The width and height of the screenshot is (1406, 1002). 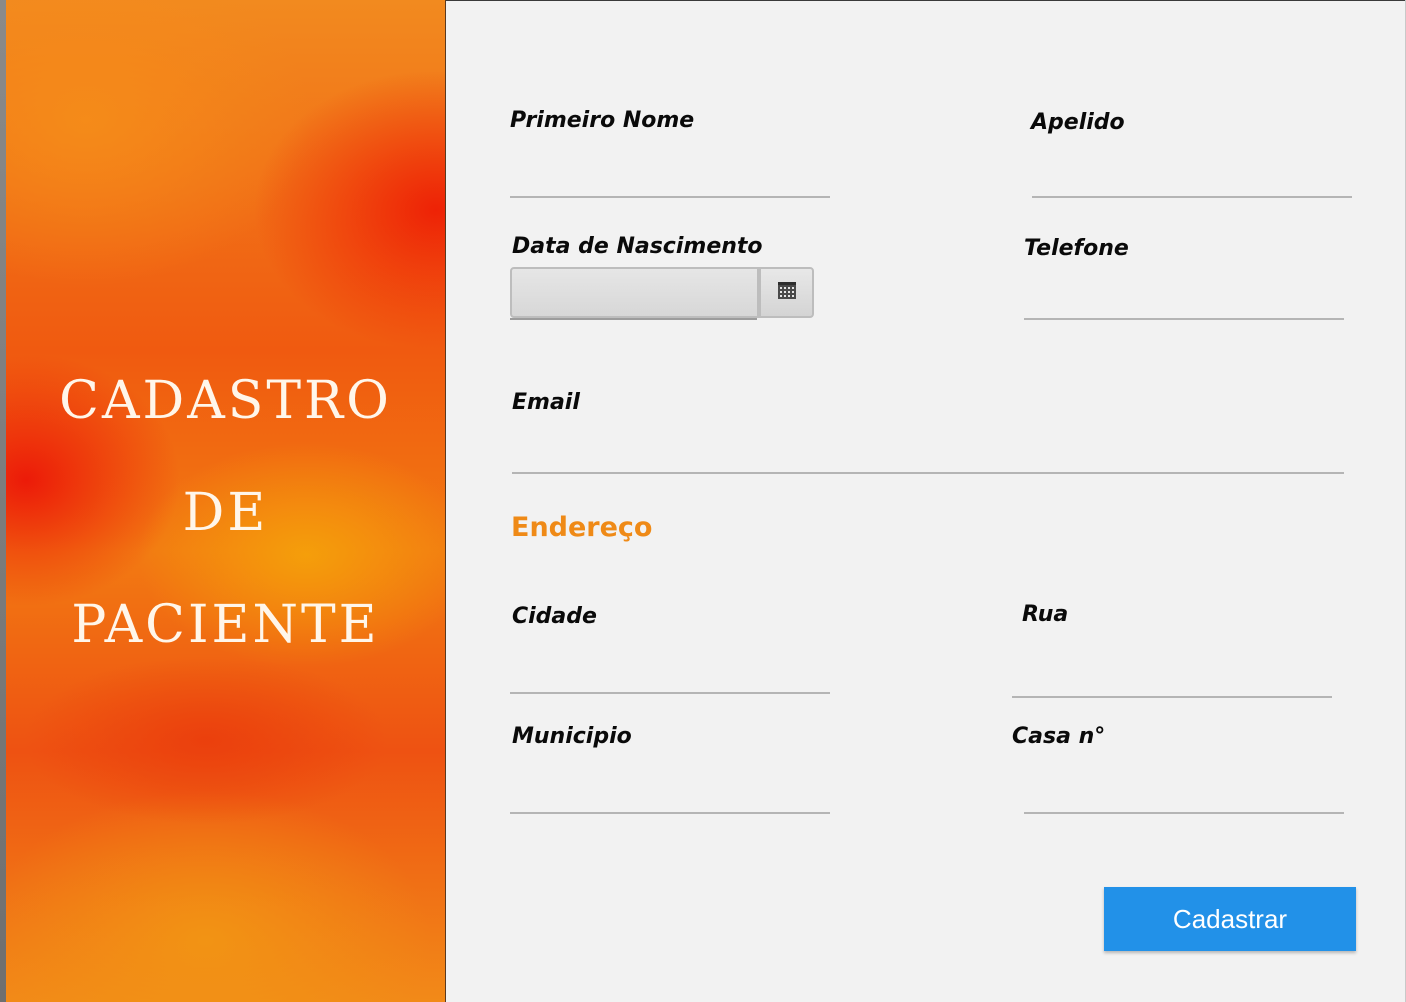 I want to click on municipality-field, so click(x=670, y=800).